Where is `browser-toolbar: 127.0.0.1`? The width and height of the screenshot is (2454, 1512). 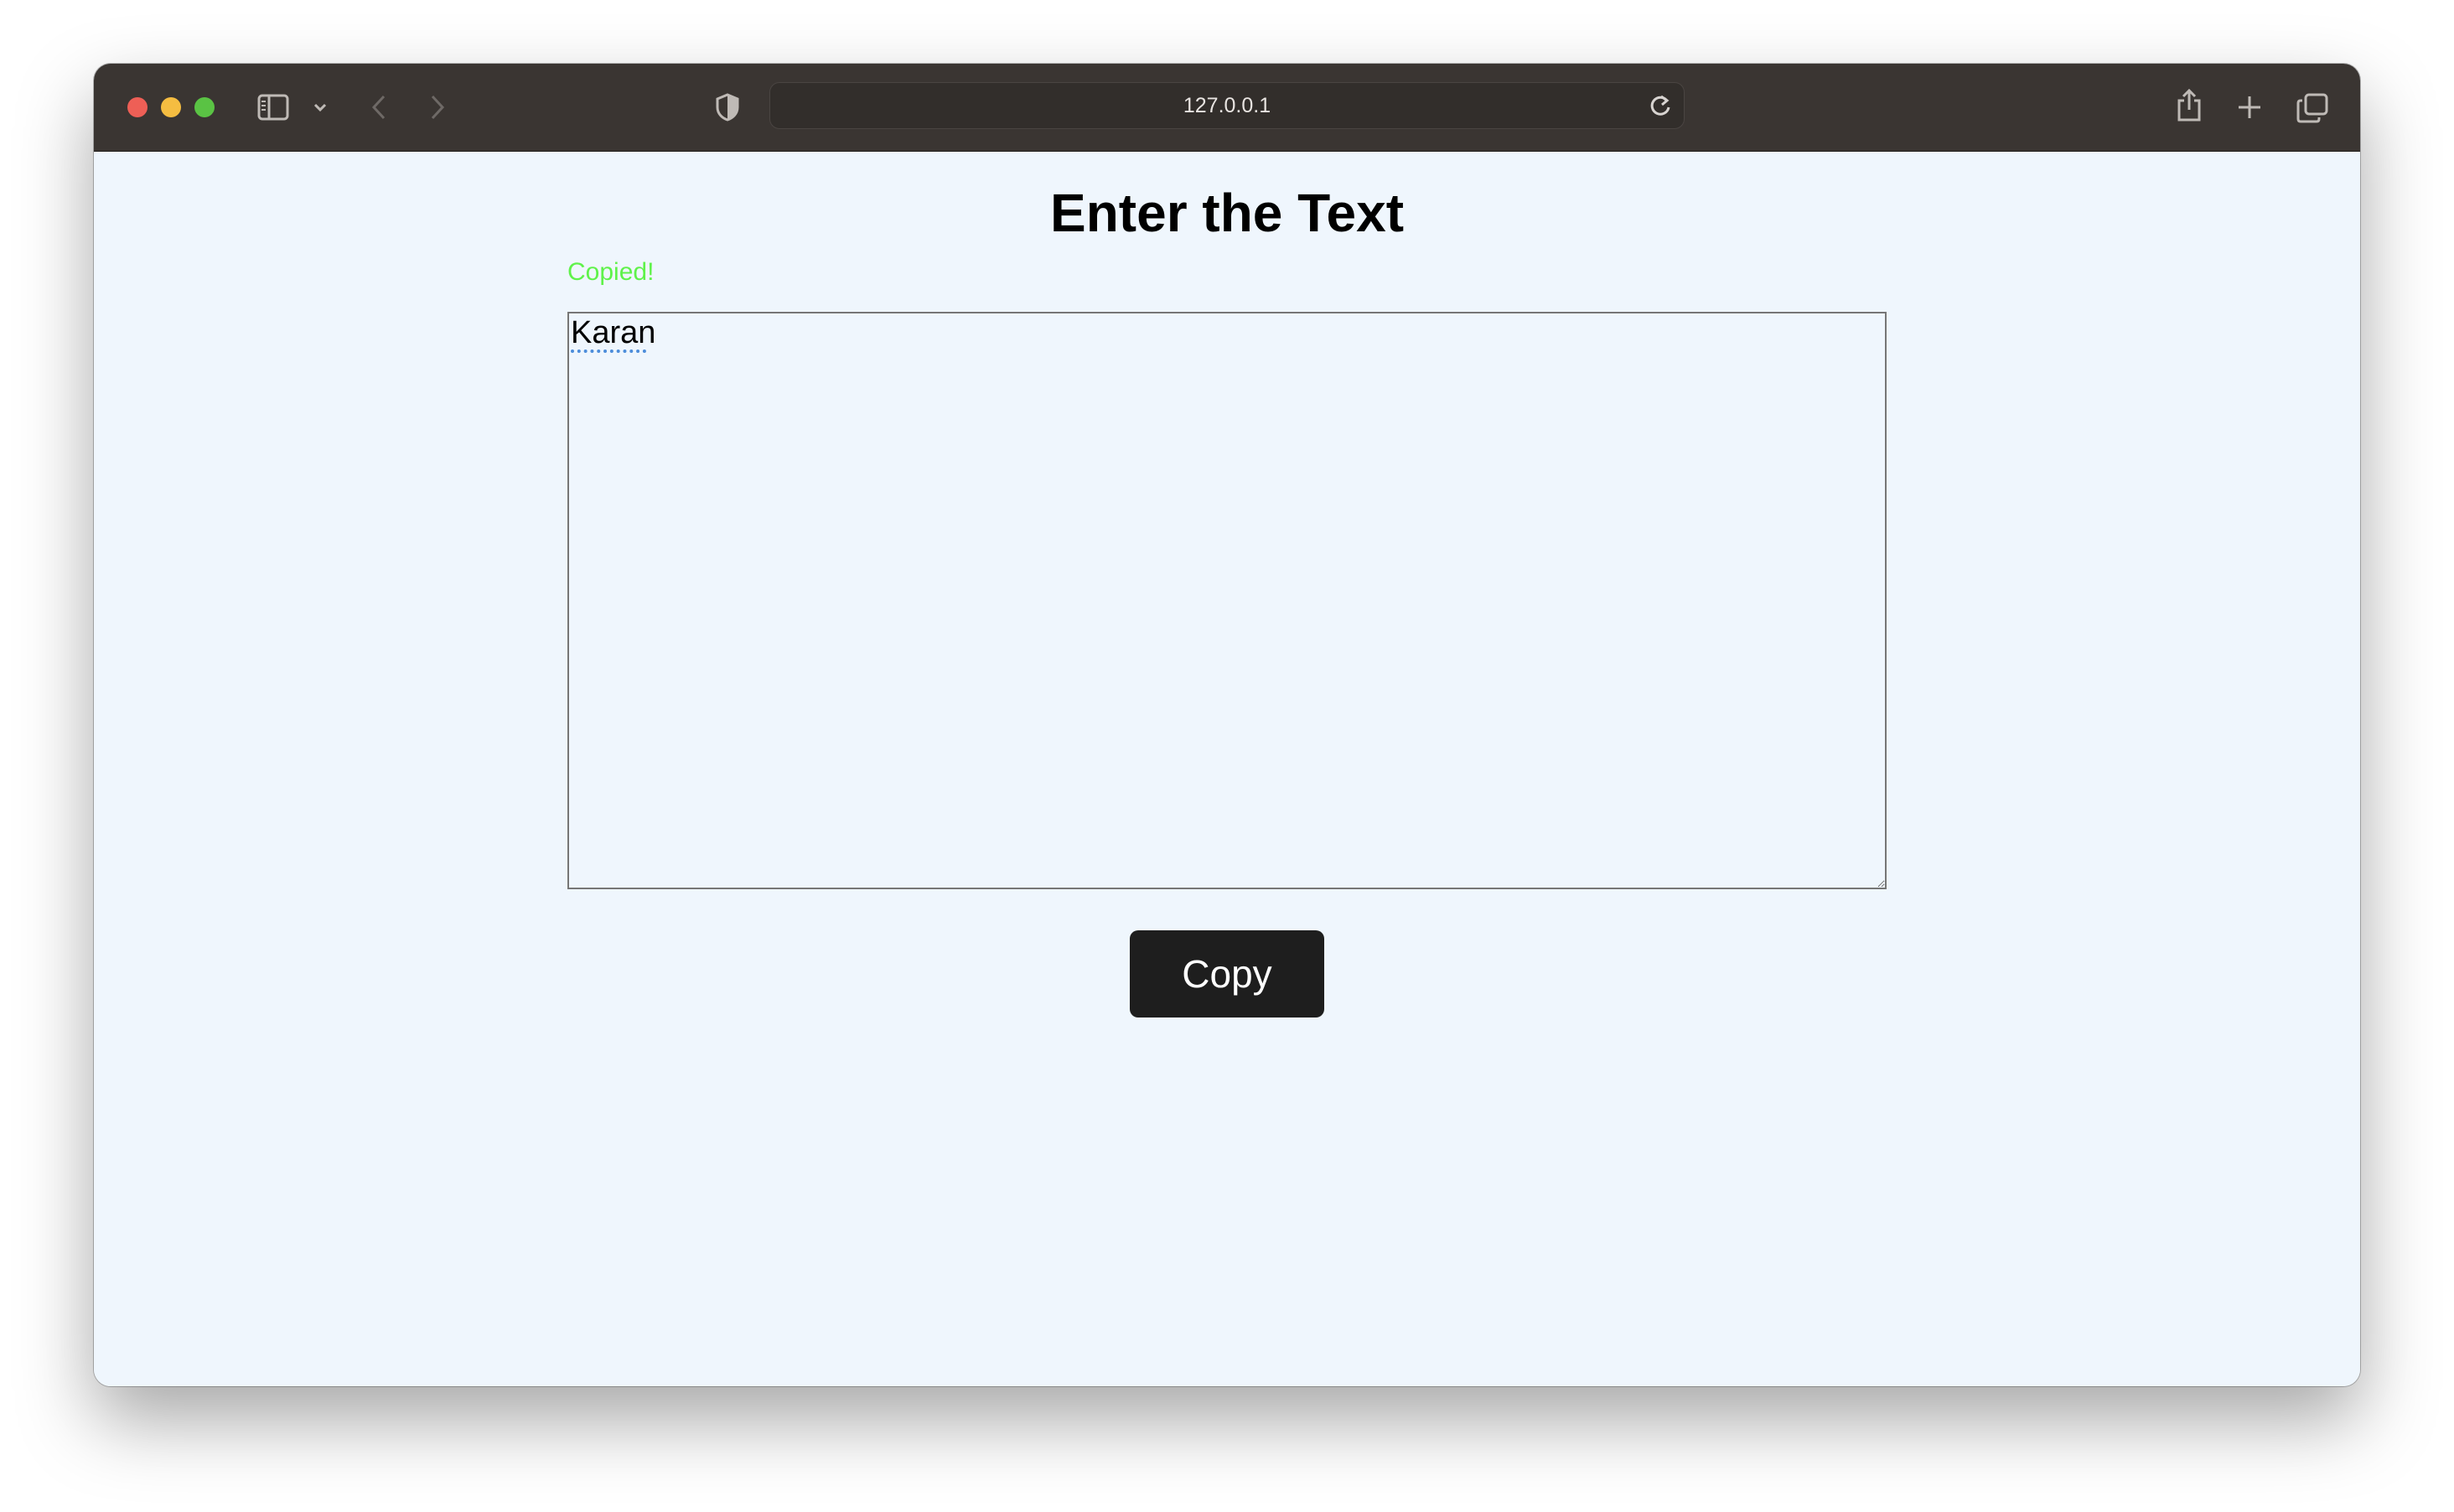 browser-toolbar: 127.0.0.1 is located at coordinates (1227, 108).